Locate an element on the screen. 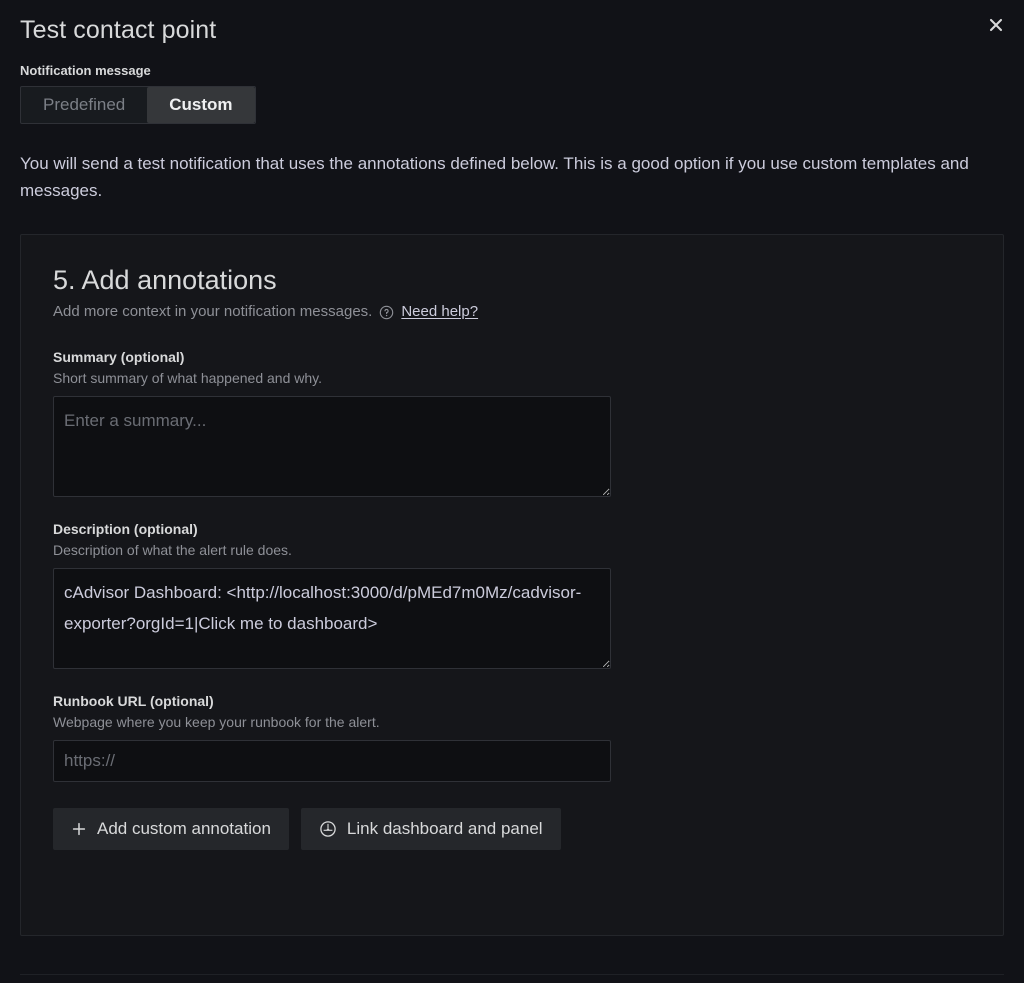 This screenshot has width=1024, height=983. step-title: 5. Add annotations is located at coordinates (165, 280).